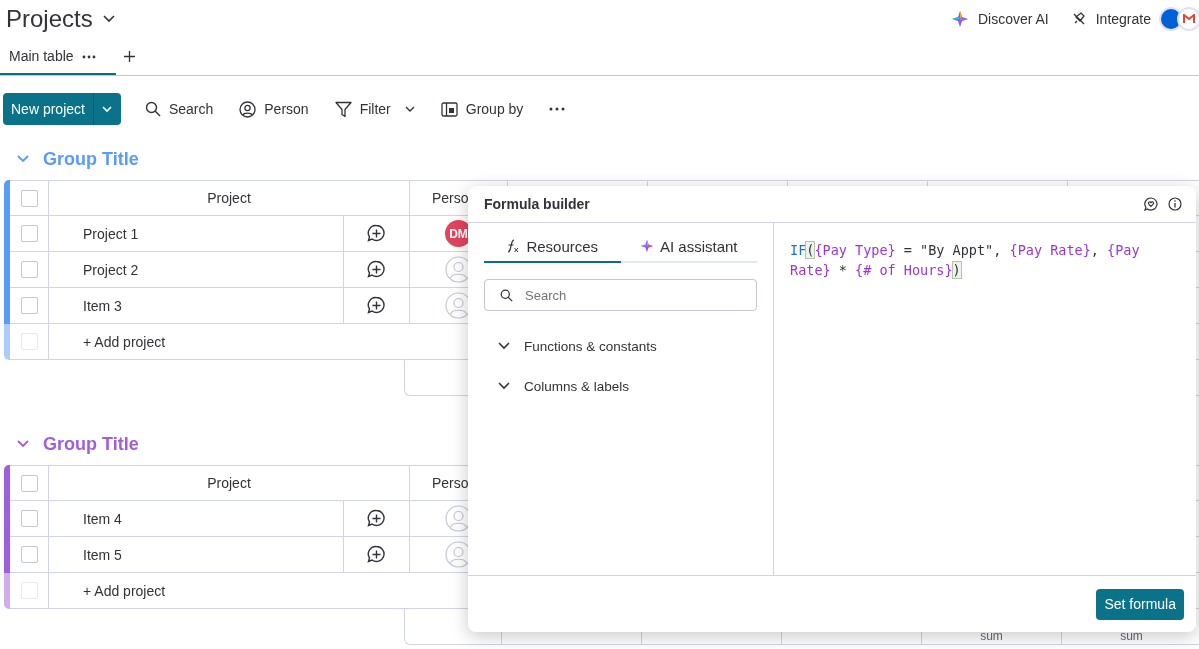 The height and width of the screenshot is (649, 1199). I want to click on section-toggle: Columns & labels, so click(557, 386).